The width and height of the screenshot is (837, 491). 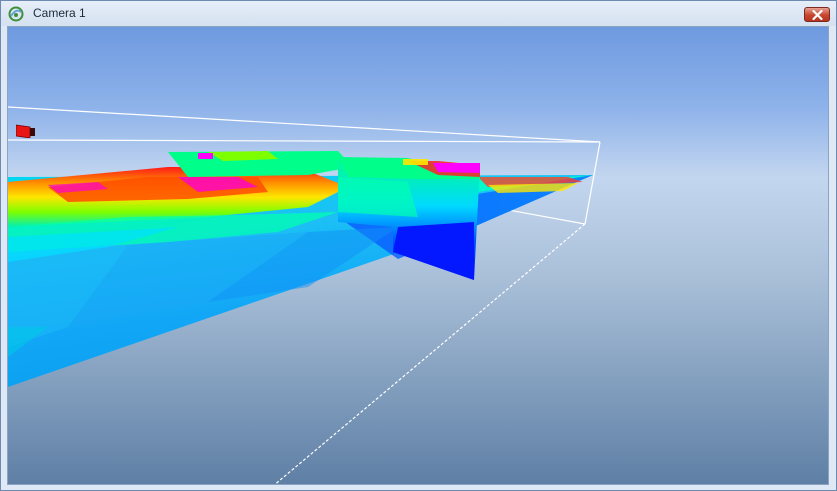 What do you see at coordinates (59, 13) in the screenshot?
I see `window-title: Camera 1` at bounding box center [59, 13].